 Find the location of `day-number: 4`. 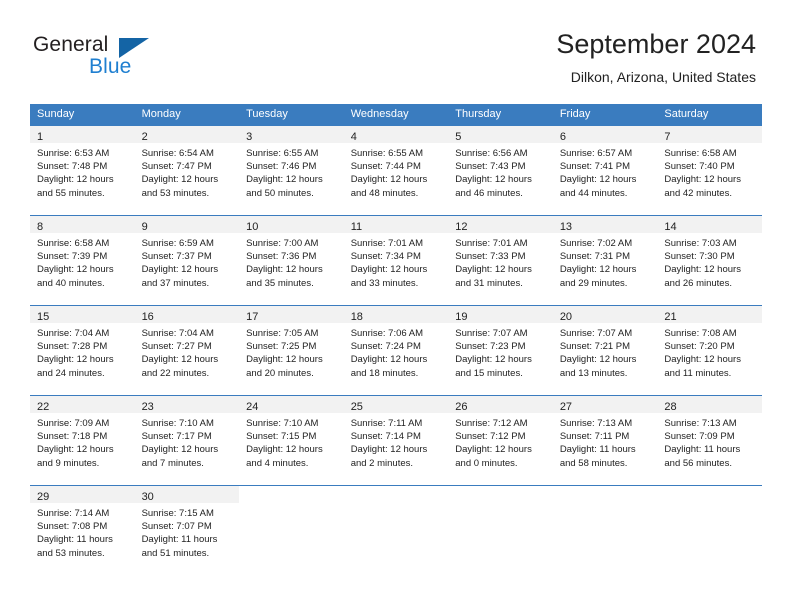

day-number: 4 is located at coordinates (353, 137).